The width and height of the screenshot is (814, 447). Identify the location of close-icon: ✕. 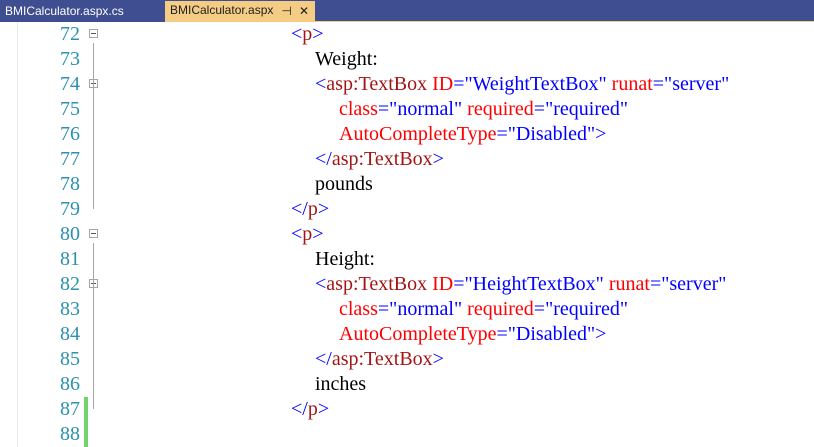
(304, 11).